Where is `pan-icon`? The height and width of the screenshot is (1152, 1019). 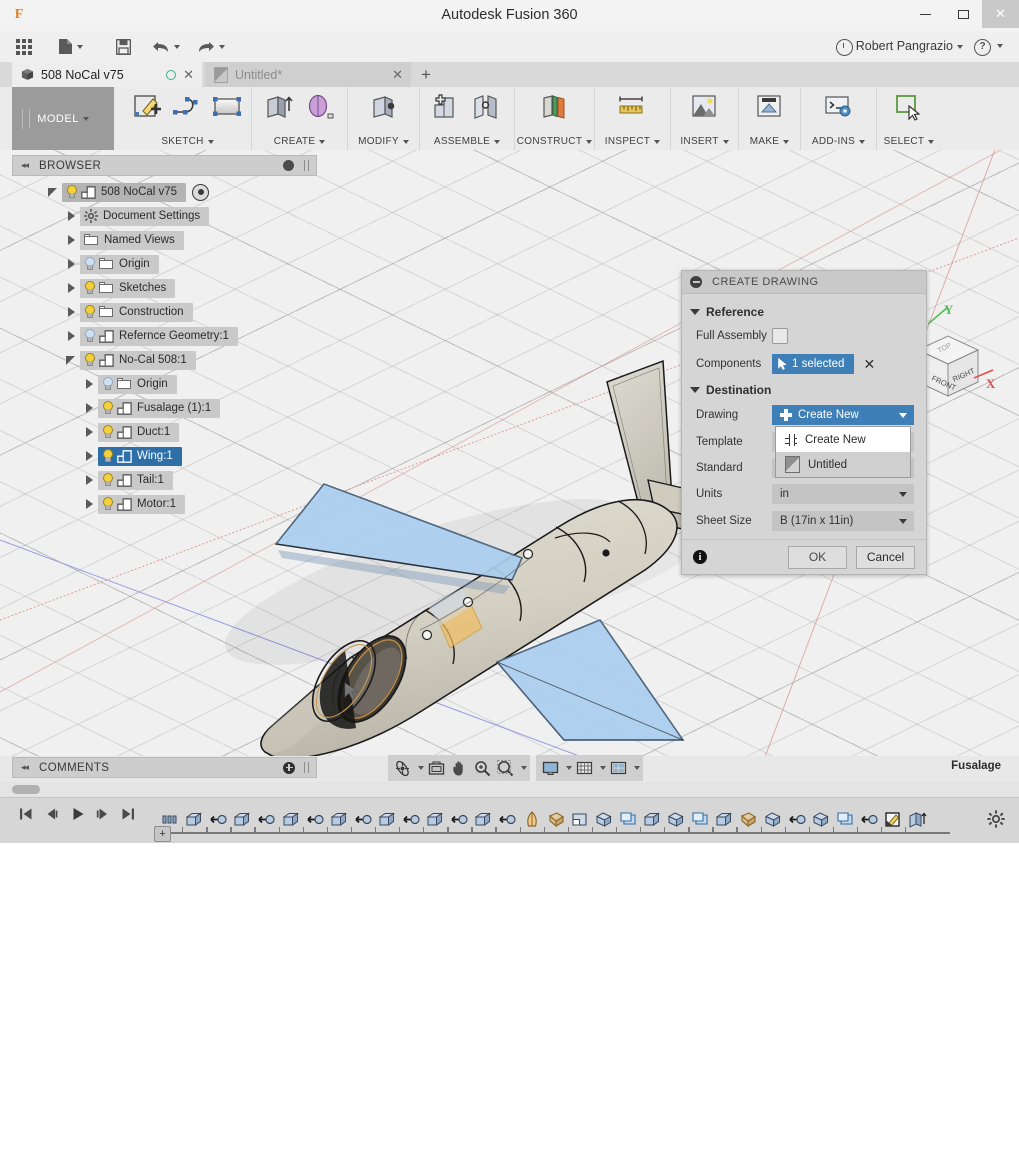 pan-icon is located at coordinates (459, 768).